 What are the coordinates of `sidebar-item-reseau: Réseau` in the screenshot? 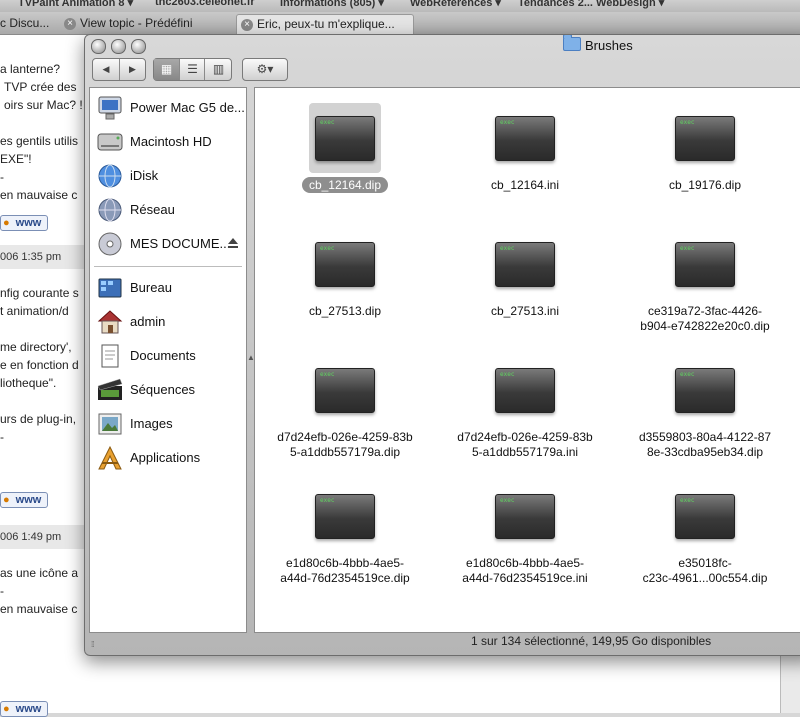 It's located at (168, 210).